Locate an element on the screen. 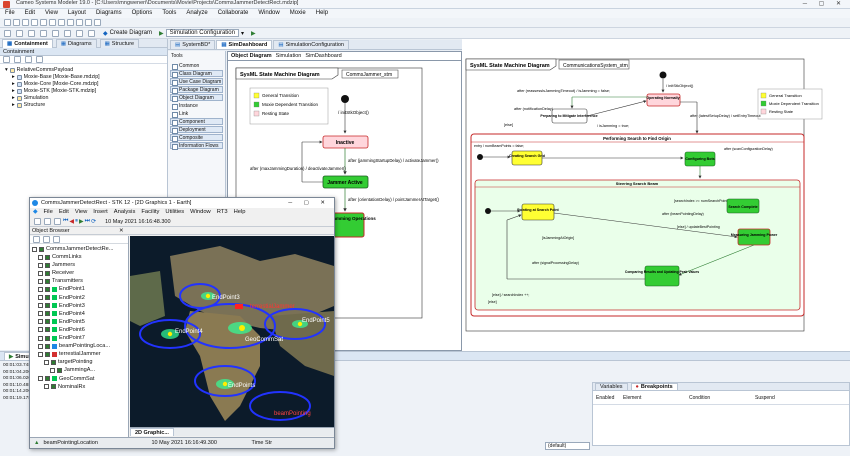  stk-menu-analysis: Analysis is located at coordinates (125, 212).